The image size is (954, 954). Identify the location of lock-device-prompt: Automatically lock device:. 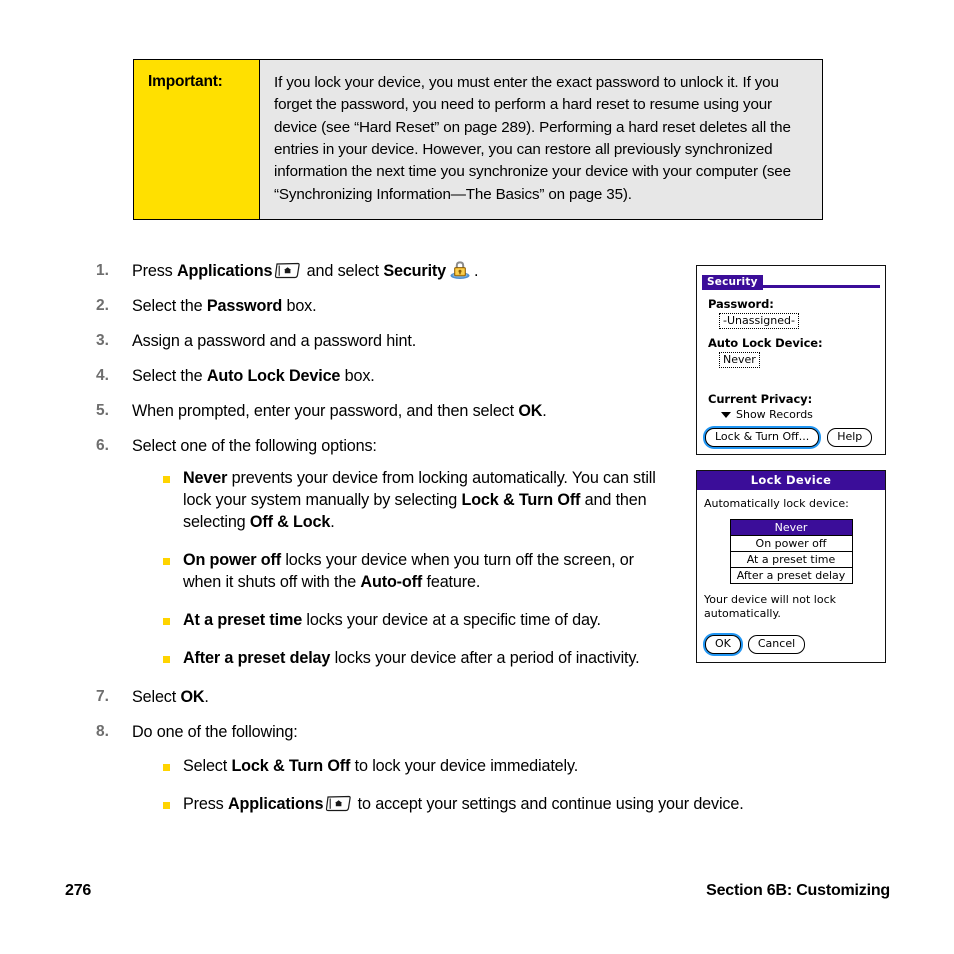
(776, 503).